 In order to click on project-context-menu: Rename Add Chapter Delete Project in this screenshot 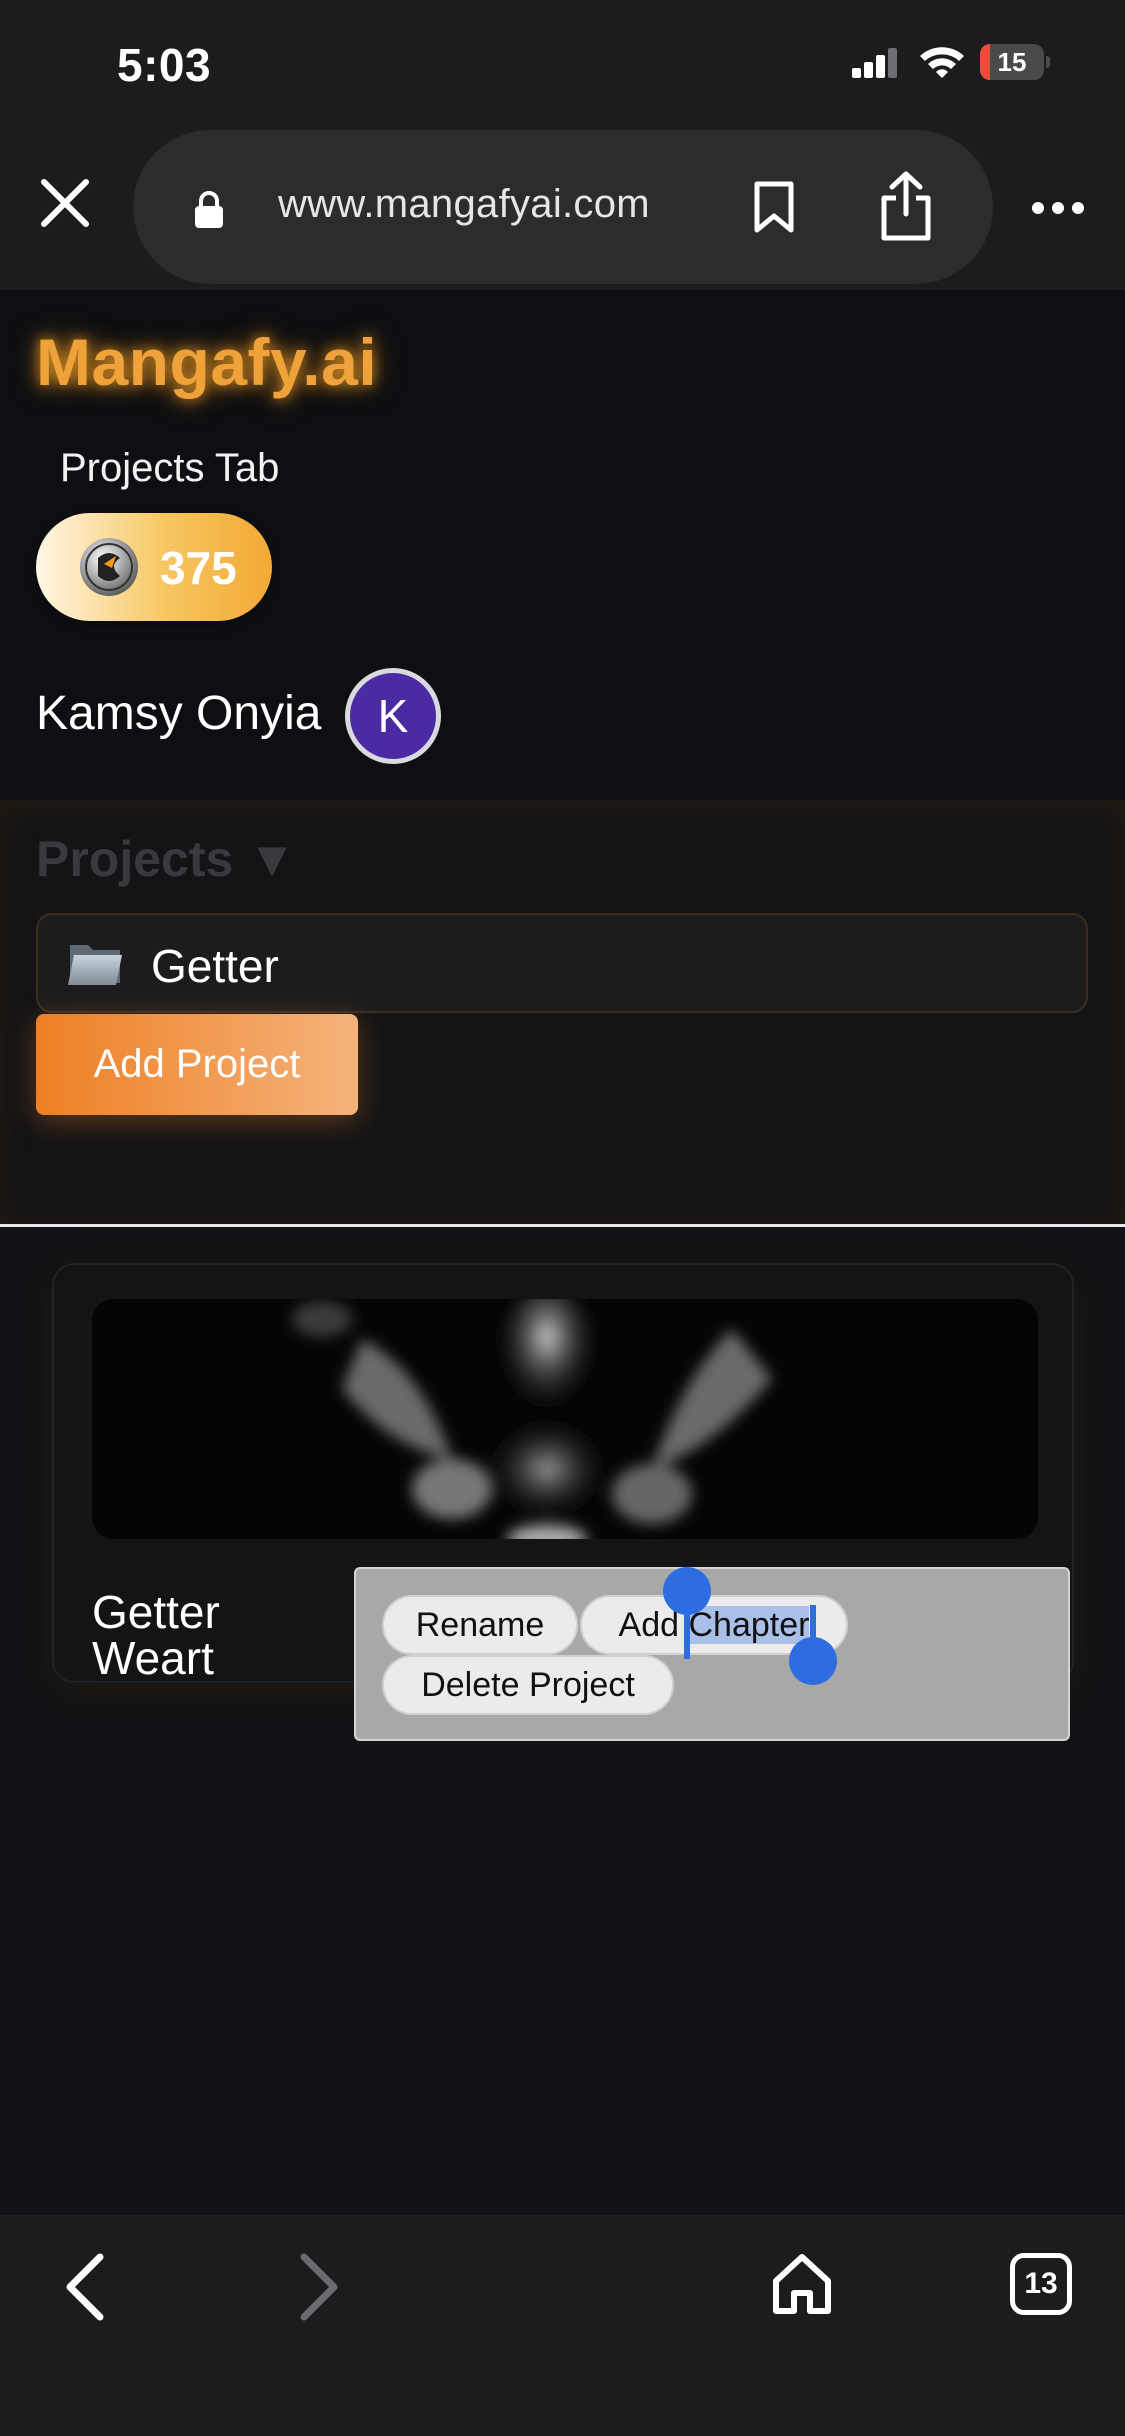, I will do `click(712, 1654)`.